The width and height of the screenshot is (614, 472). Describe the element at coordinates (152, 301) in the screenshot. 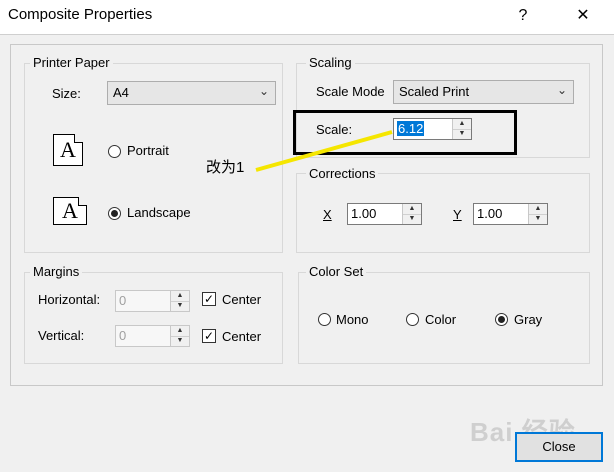

I see `horizontal-margin-stepper: 0 ▲ ▼` at that location.